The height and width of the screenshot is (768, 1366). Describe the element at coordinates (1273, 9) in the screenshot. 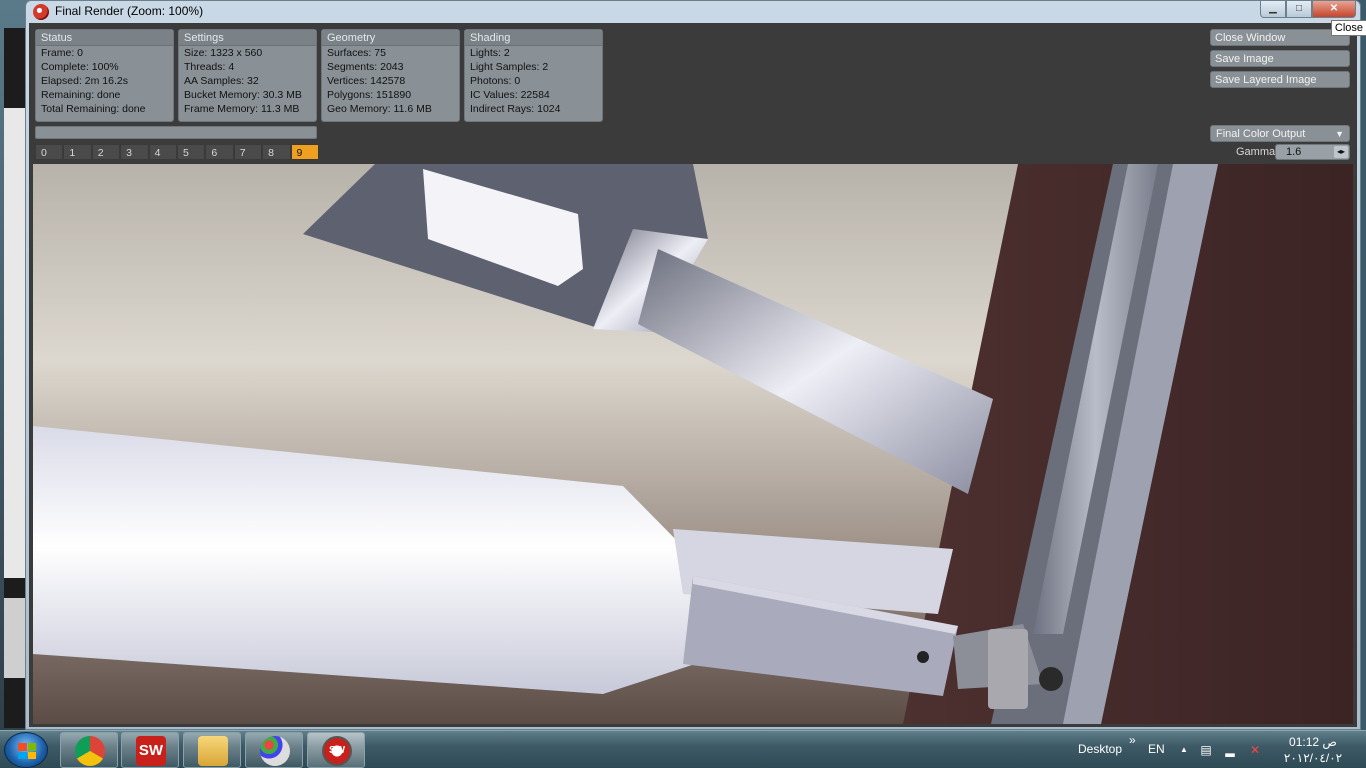

I see `minimize-button: ▁` at that location.